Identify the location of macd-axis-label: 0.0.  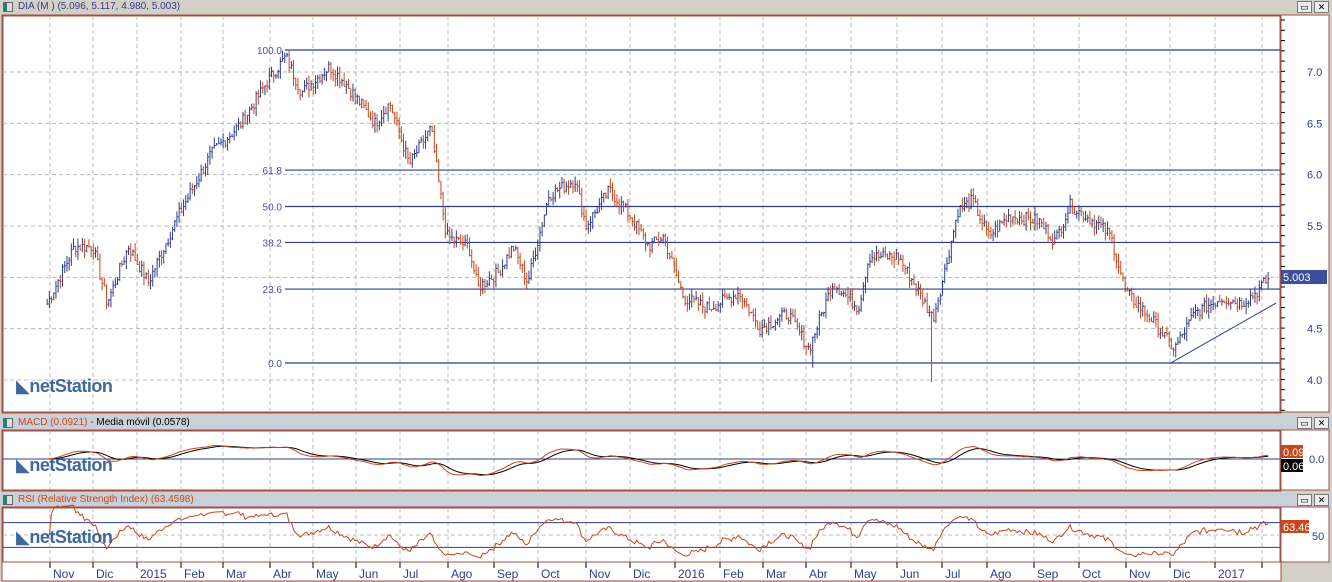
(1316, 460).